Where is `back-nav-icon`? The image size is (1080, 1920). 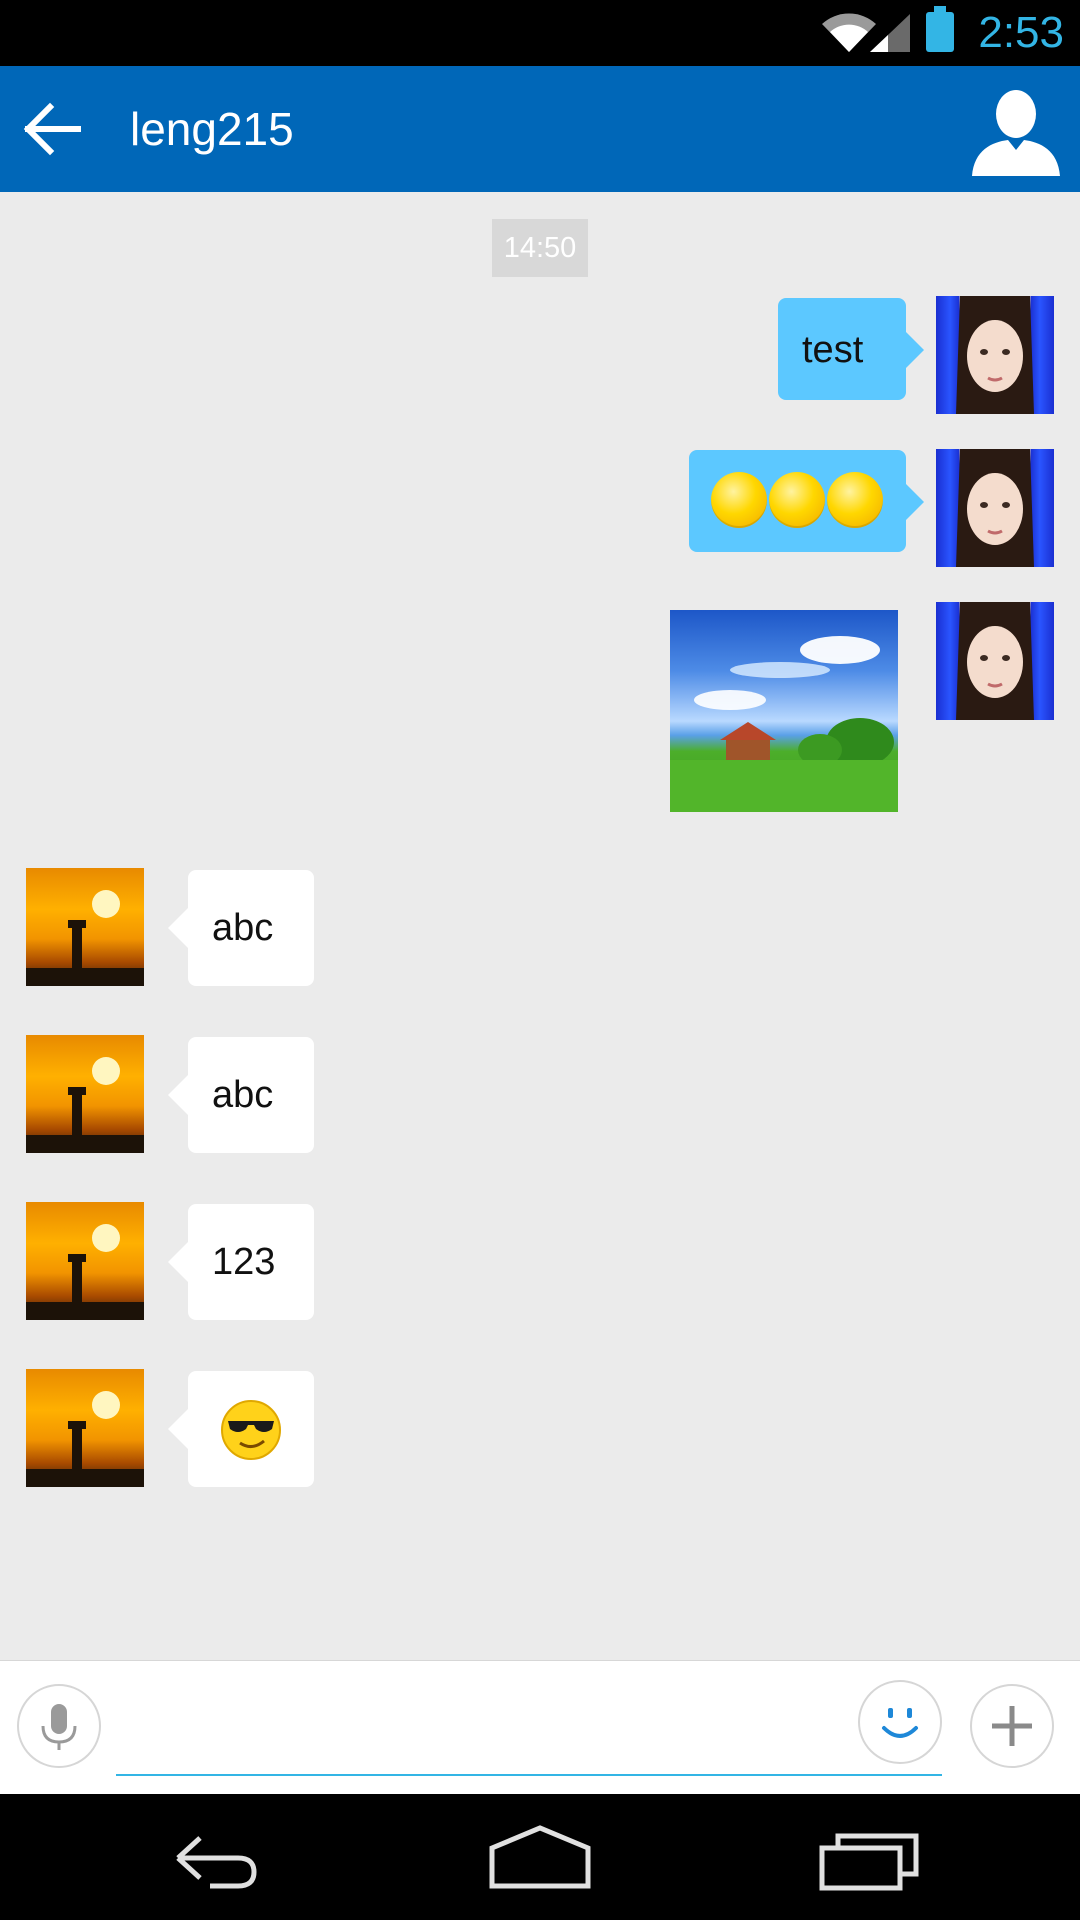 back-nav-icon is located at coordinates (210, 1858).